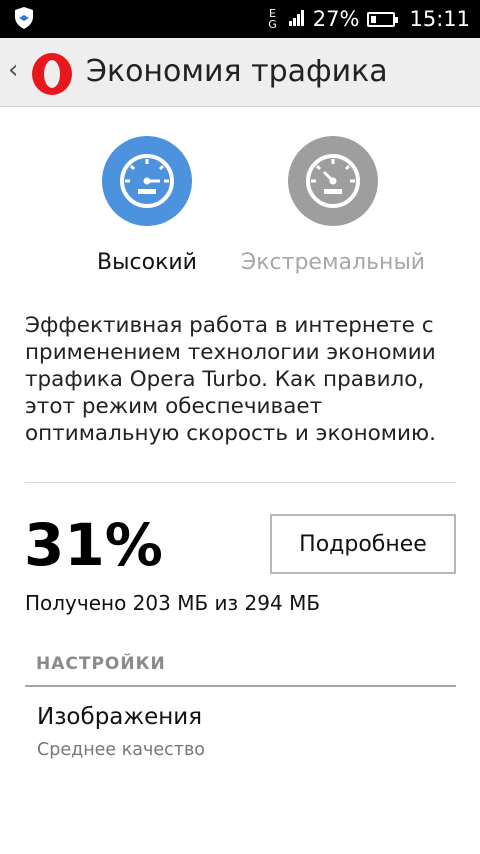 Image resolution: width=480 pixels, height=854 pixels. What do you see at coordinates (240, 482) in the screenshot?
I see `divider` at bounding box center [240, 482].